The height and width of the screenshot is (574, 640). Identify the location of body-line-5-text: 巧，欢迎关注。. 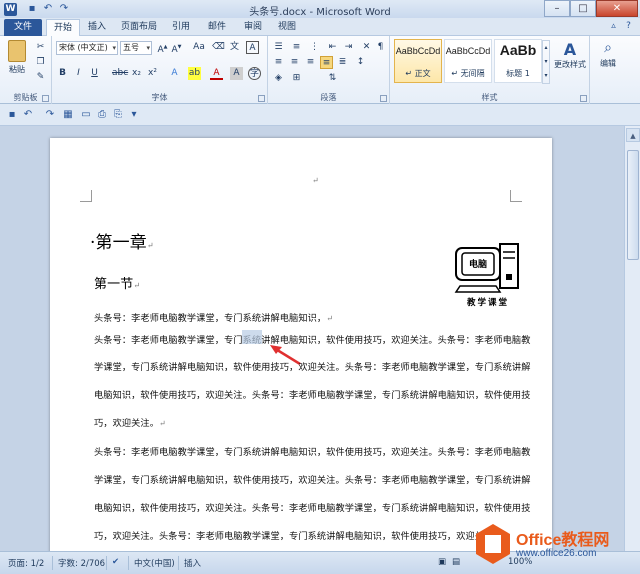
(127, 423).